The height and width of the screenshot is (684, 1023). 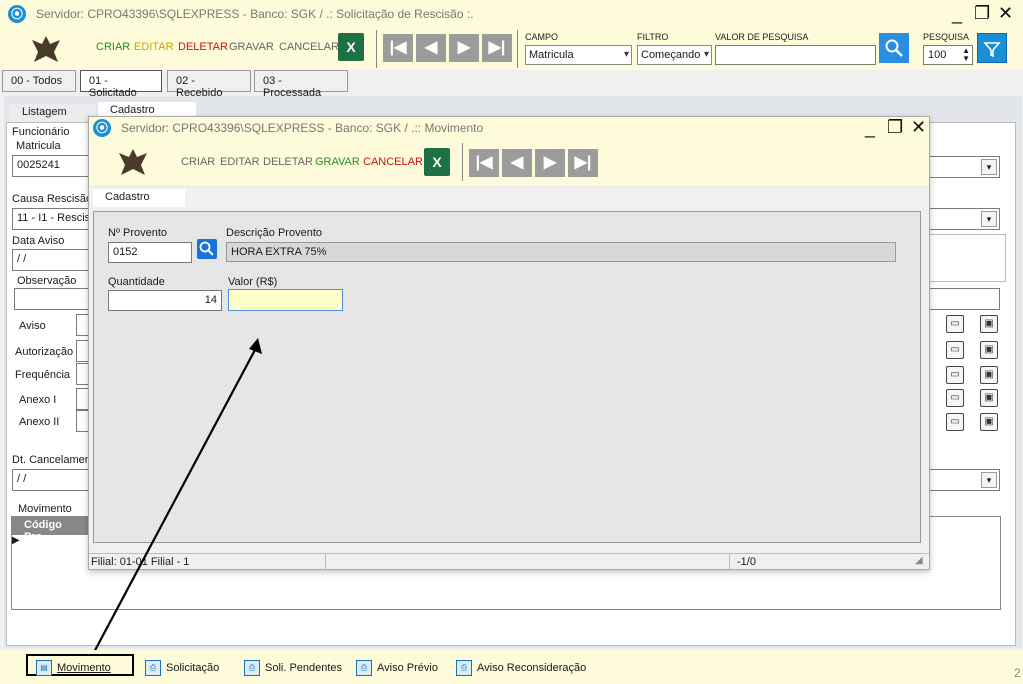 What do you see at coordinates (84, 668) in the screenshot?
I see `bottom-movimento-button: Movimento` at bounding box center [84, 668].